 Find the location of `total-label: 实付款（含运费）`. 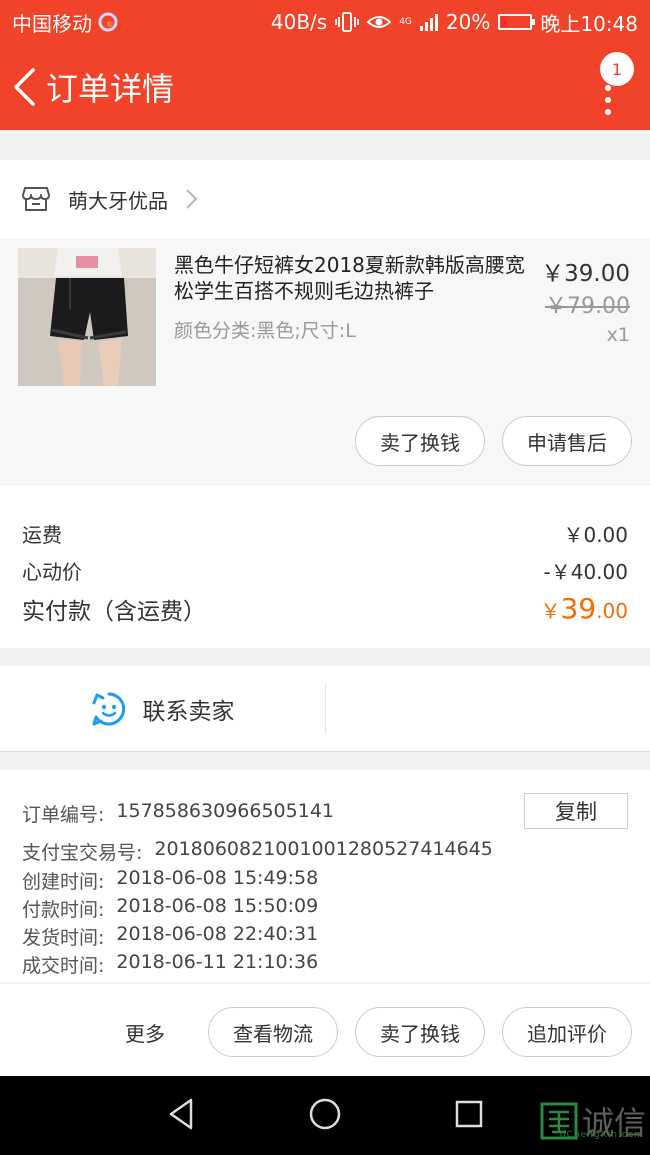

total-label: 实付款（含运费） is located at coordinates (114, 612).